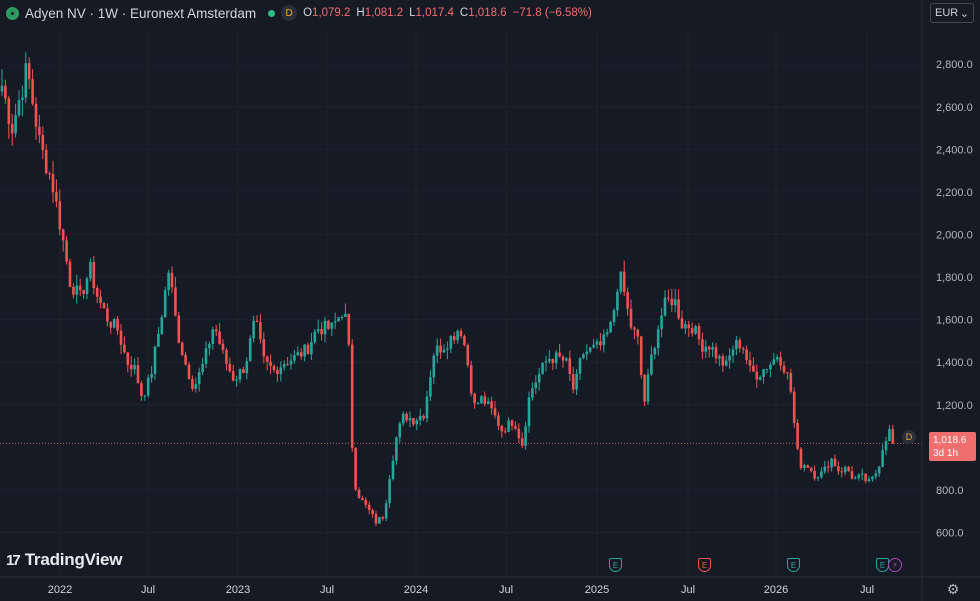 The height and width of the screenshot is (601, 980). What do you see at coordinates (953, 589) in the screenshot?
I see `gear-icon: ⚙` at bounding box center [953, 589].